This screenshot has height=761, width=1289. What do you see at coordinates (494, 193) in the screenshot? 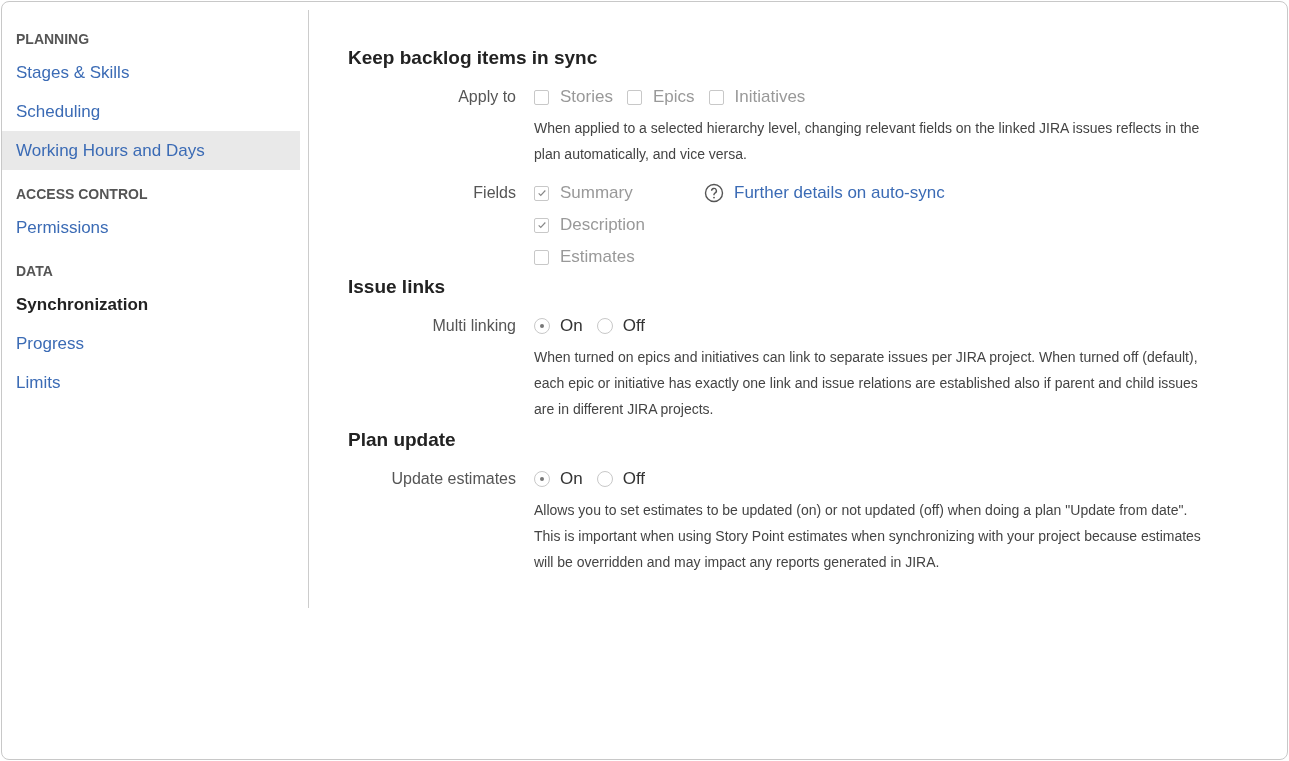
I see `field-label: Fields` at bounding box center [494, 193].